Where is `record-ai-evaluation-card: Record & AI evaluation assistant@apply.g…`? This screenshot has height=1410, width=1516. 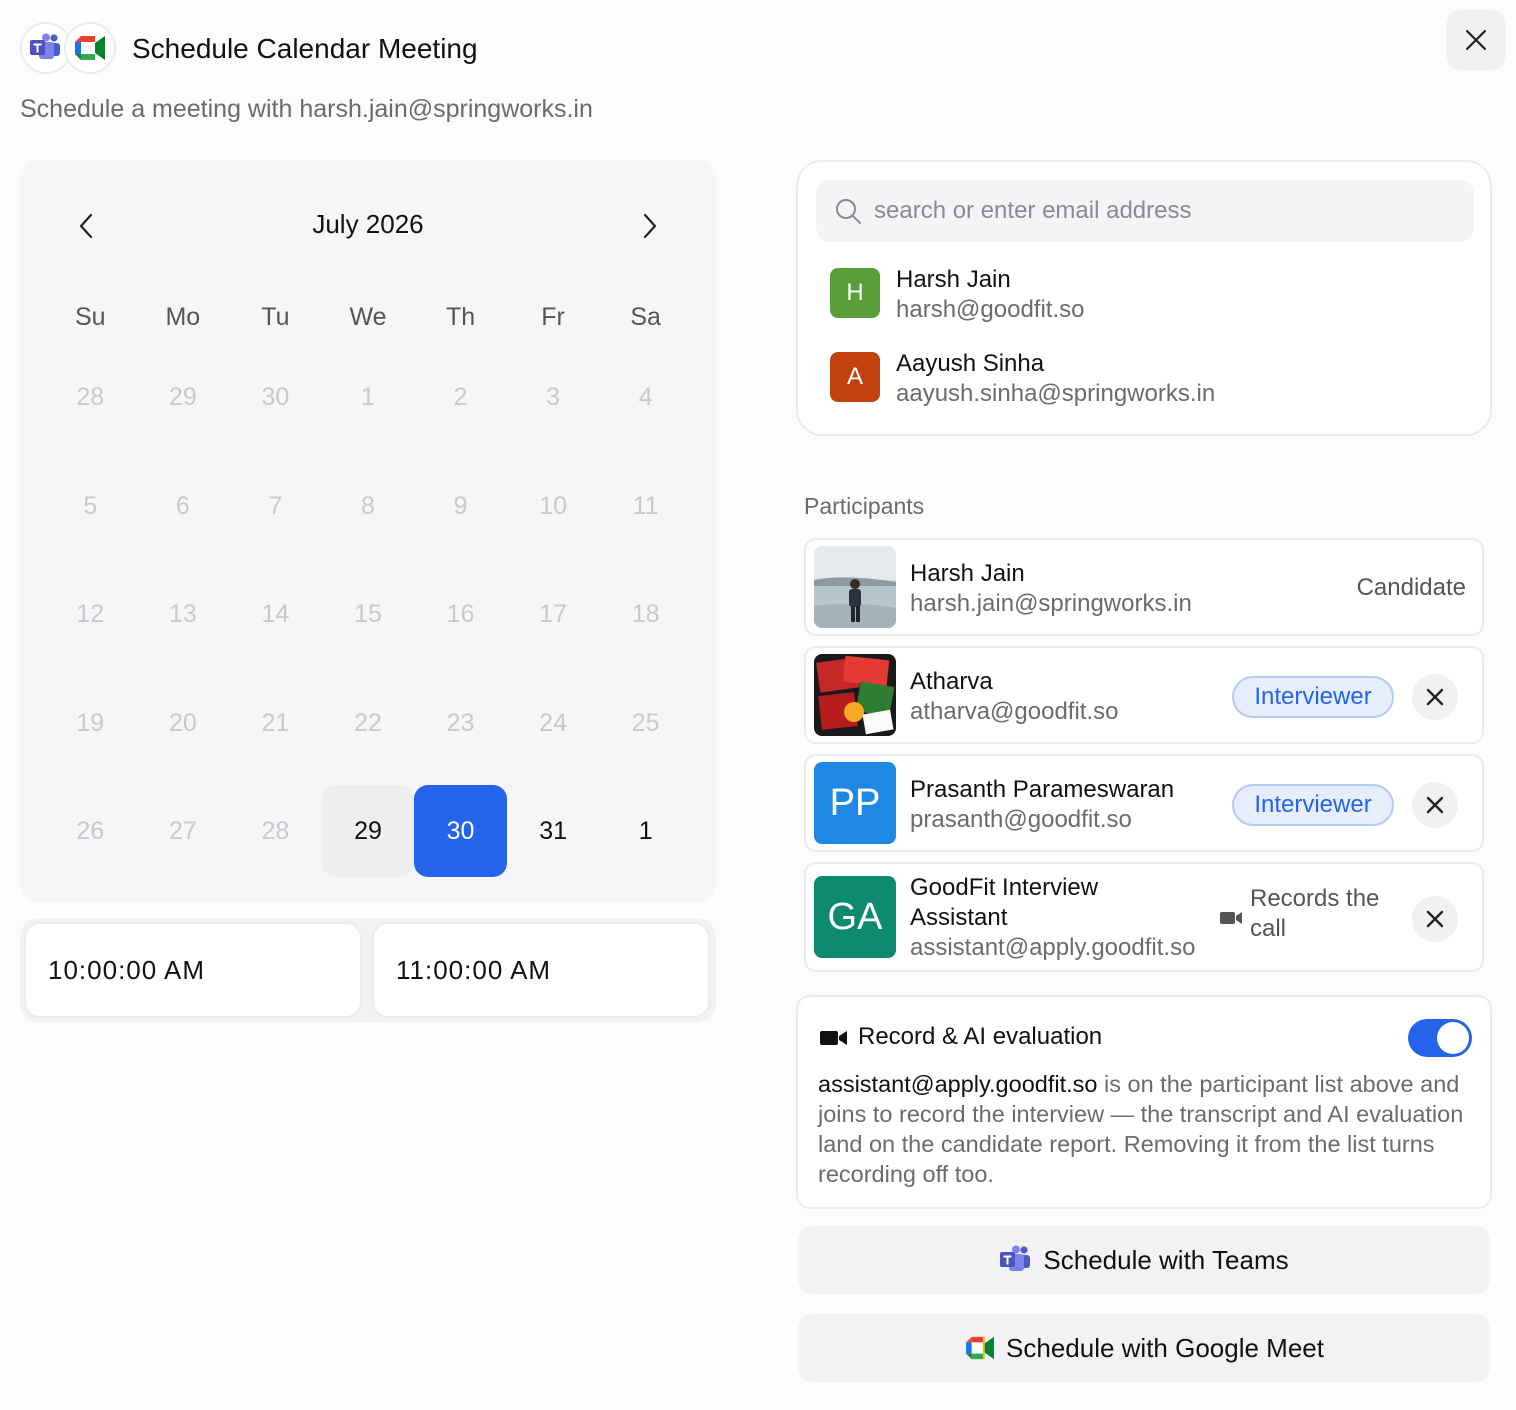 record-ai-evaluation-card: Record & AI evaluation assistant@apply.g… is located at coordinates (1144, 1102).